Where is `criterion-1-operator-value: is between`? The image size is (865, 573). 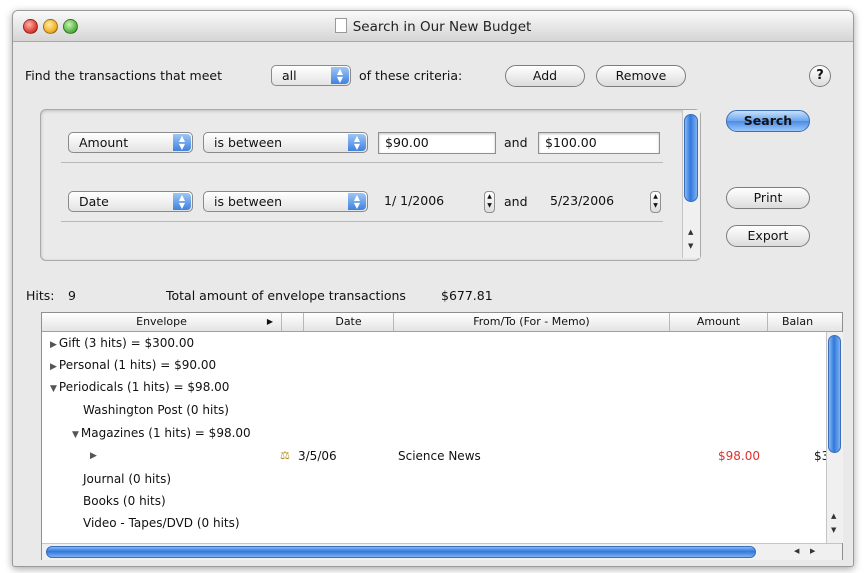
criterion-1-operator-value: is between is located at coordinates (248, 142).